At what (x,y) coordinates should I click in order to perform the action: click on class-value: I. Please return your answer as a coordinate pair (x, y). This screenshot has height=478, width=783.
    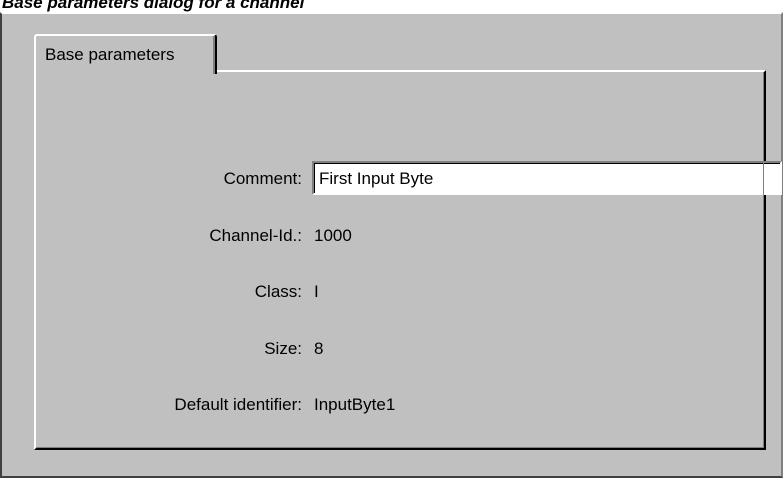
    Looking at the image, I should click on (316, 291).